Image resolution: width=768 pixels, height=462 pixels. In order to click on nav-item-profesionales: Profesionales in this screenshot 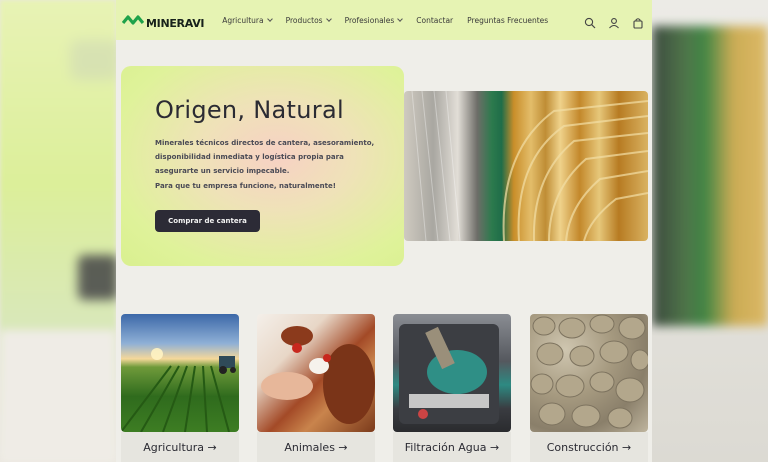, I will do `click(374, 20)`.